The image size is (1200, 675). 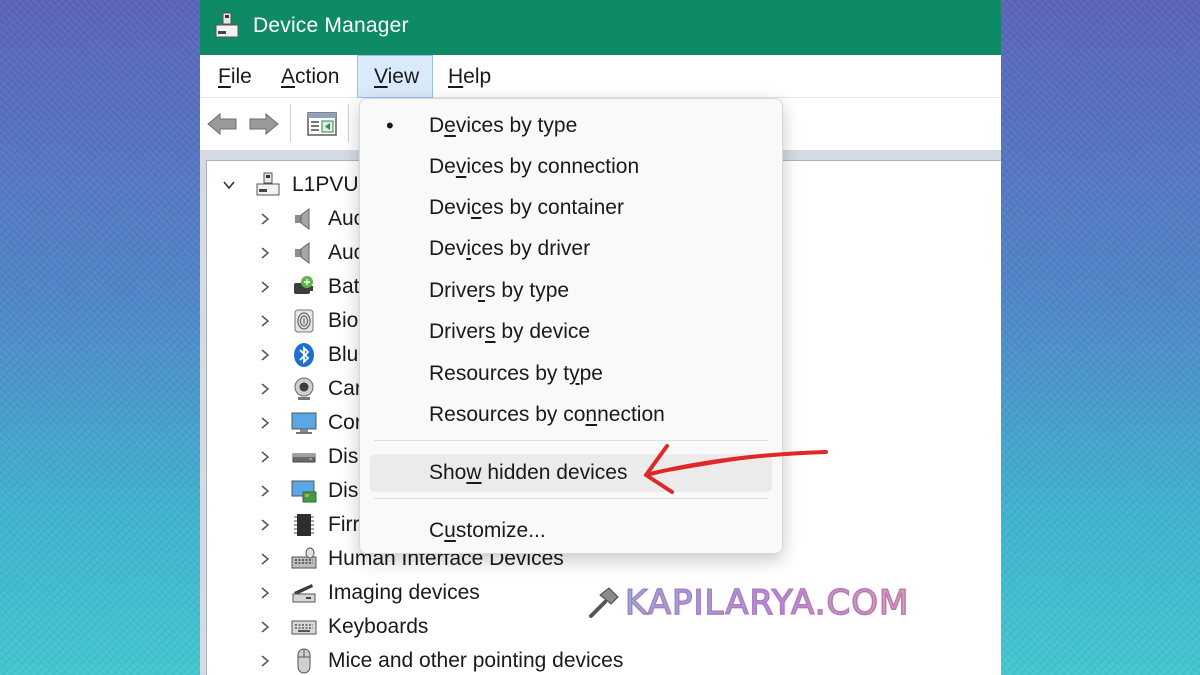 I want to click on battery-icon, so click(x=304, y=287).